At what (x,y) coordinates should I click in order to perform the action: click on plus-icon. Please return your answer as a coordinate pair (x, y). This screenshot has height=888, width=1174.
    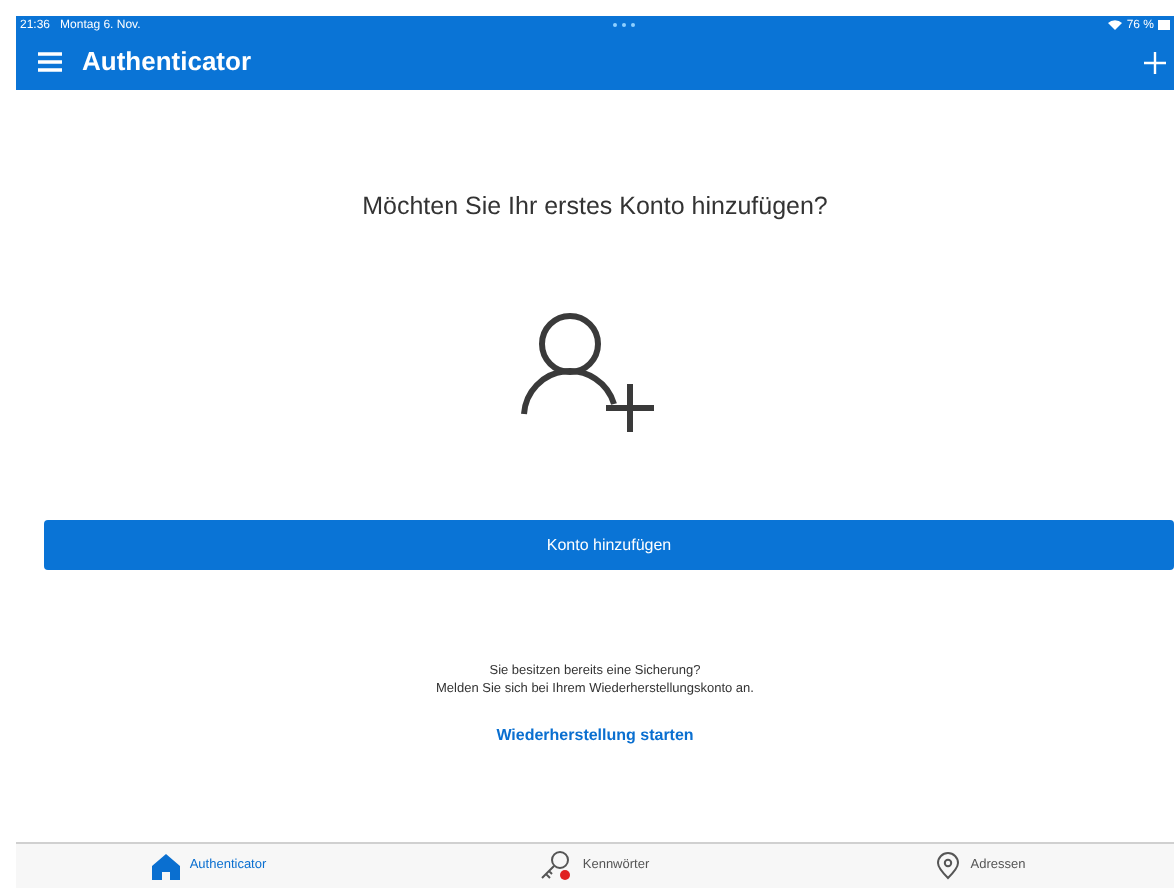
    Looking at the image, I should click on (1155, 62).